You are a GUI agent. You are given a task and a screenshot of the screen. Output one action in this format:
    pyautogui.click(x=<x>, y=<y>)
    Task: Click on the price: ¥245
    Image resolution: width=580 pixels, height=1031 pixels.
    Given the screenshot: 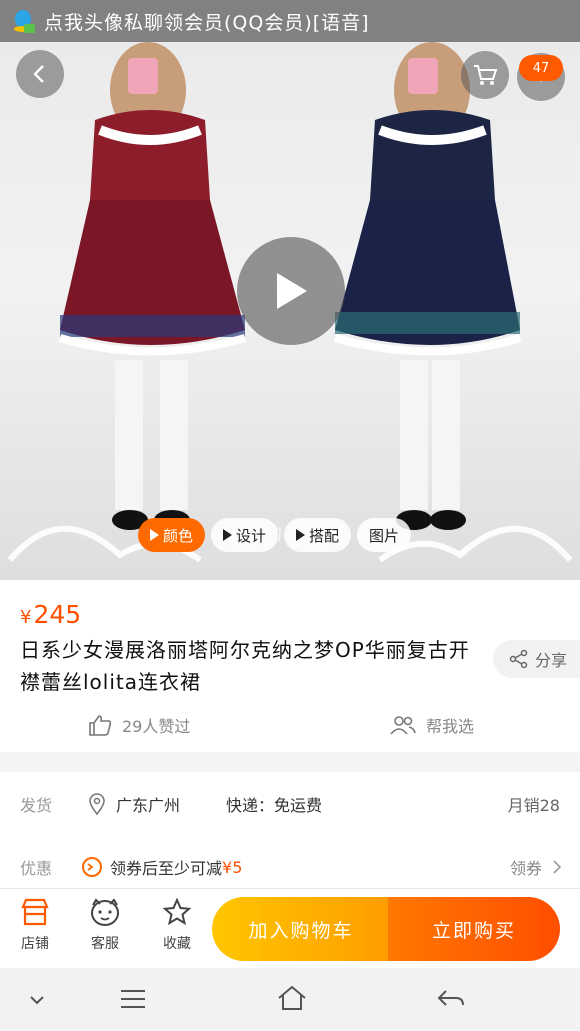 What is the action you would take?
    pyautogui.click(x=50, y=614)
    